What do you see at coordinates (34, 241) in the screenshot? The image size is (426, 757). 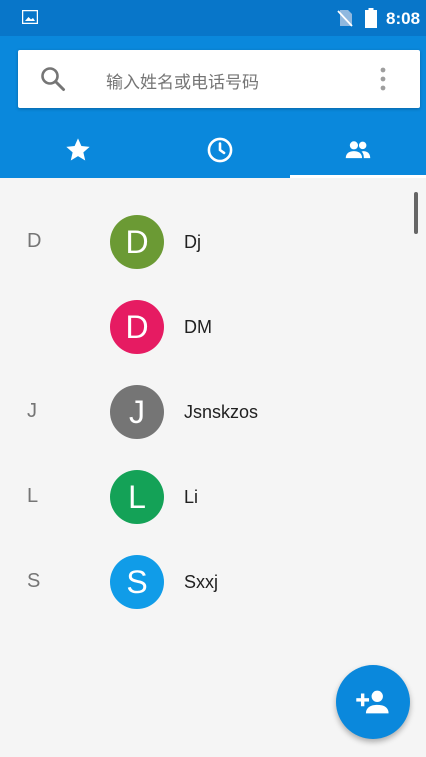 I see `section-letter: D` at bounding box center [34, 241].